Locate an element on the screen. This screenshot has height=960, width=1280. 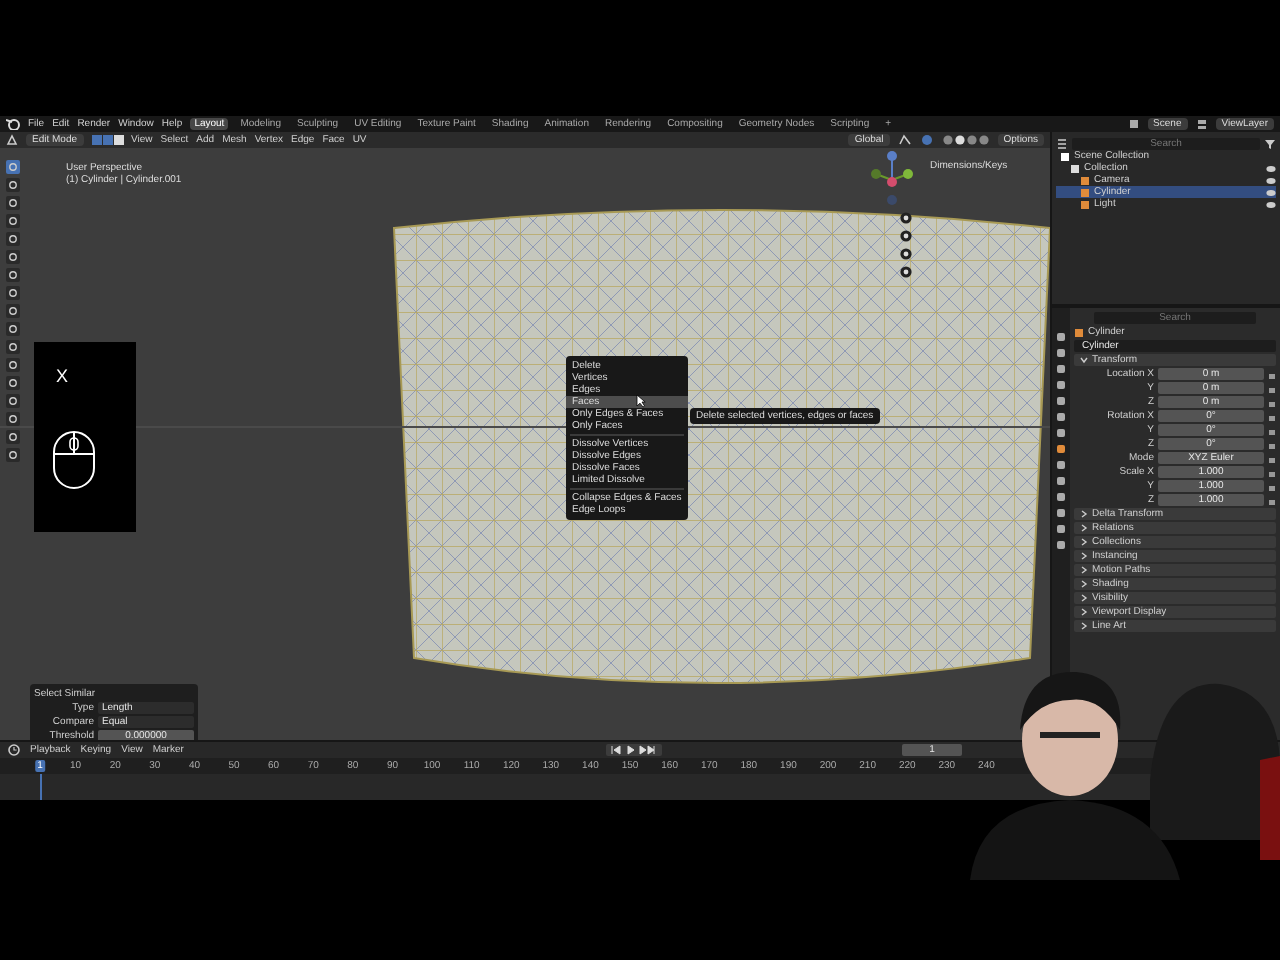
select-mode-icon is located at coordinates (107, 140).